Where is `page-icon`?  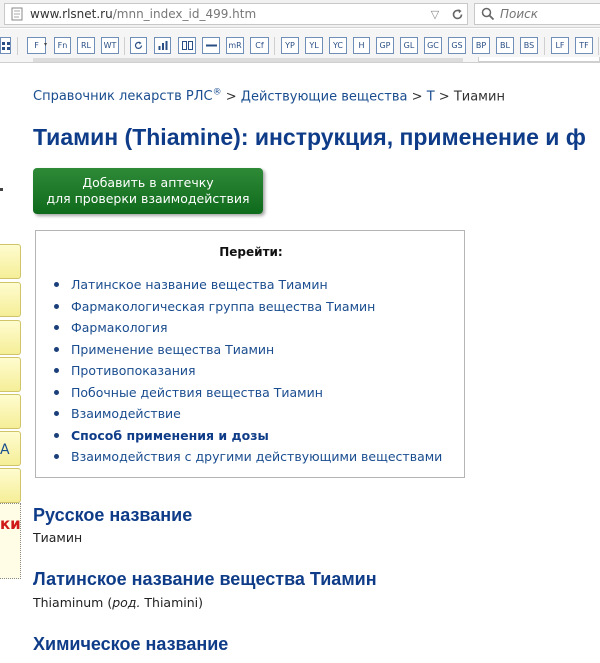 page-icon is located at coordinates (17, 14).